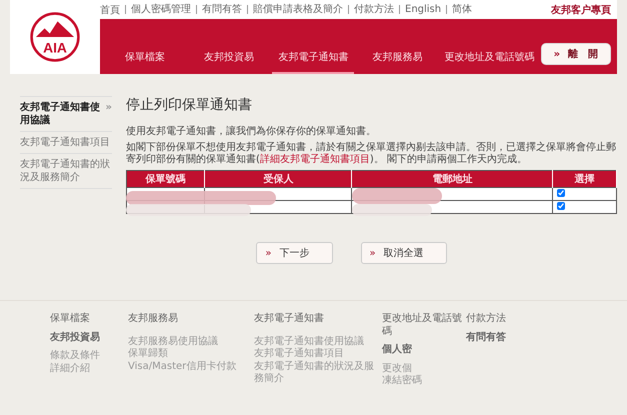  I want to click on footer-heading: 個人密, so click(424, 350).